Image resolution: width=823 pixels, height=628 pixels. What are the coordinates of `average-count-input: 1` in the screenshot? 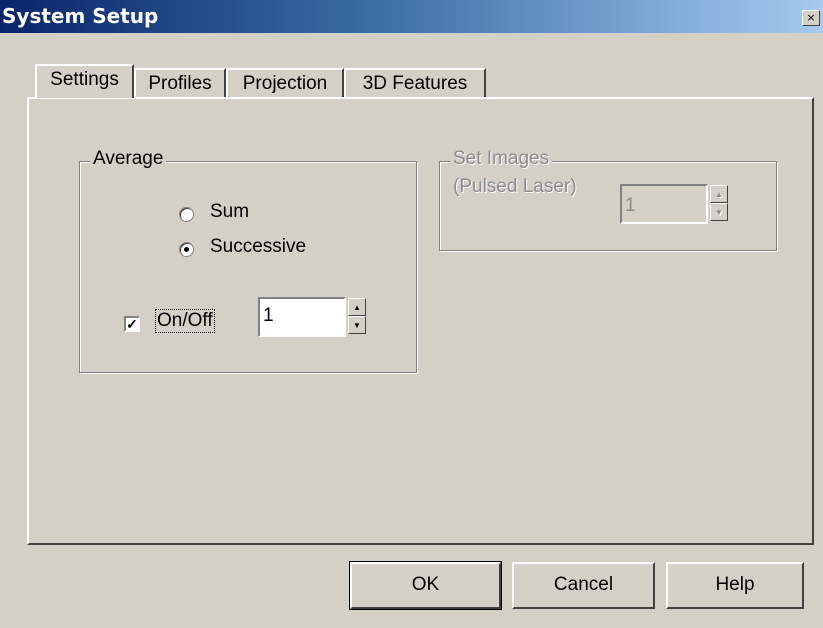 It's located at (302, 317).